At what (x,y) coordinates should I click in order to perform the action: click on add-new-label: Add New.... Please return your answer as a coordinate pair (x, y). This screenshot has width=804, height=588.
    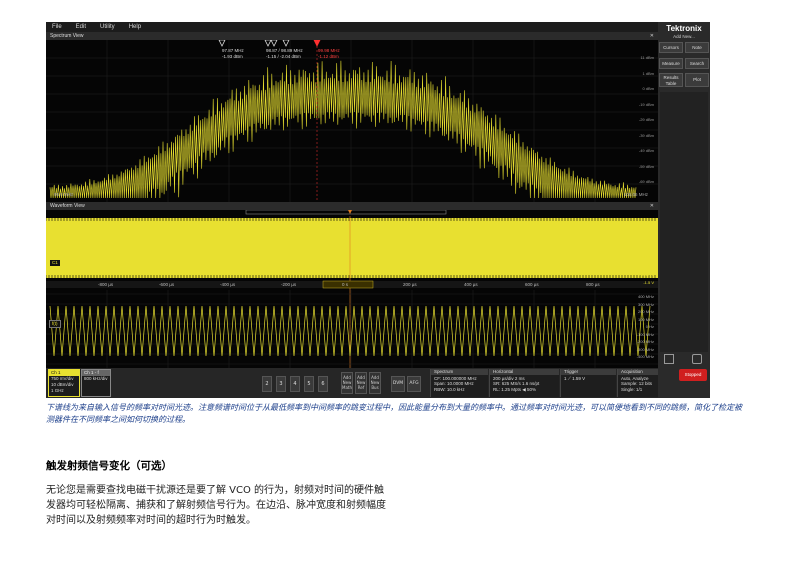
    Looking at the image, I should click on (684, 36).